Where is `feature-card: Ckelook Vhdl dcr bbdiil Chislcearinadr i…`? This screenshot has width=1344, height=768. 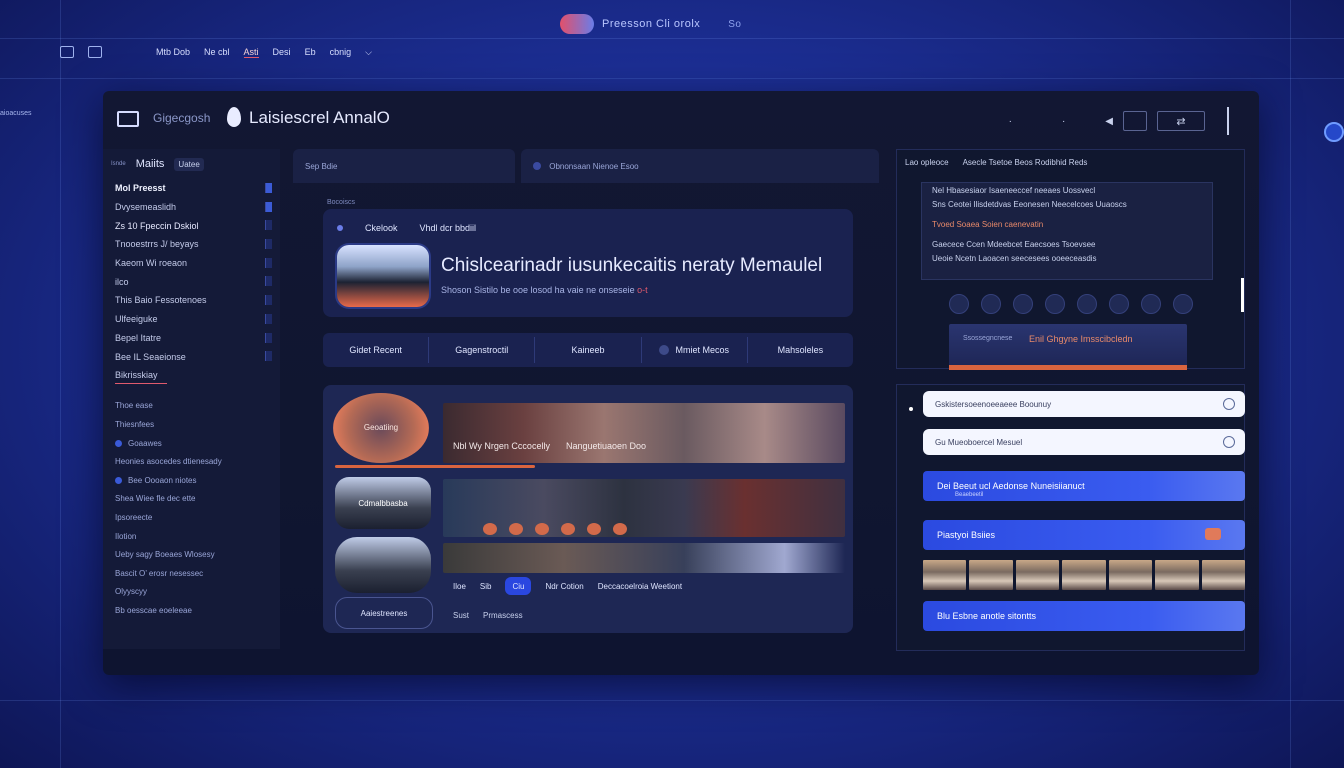
feature-card: Ckelook Vhdl dcr bbdiil Chislcearinadr i… is located at coordinates (588, 263).